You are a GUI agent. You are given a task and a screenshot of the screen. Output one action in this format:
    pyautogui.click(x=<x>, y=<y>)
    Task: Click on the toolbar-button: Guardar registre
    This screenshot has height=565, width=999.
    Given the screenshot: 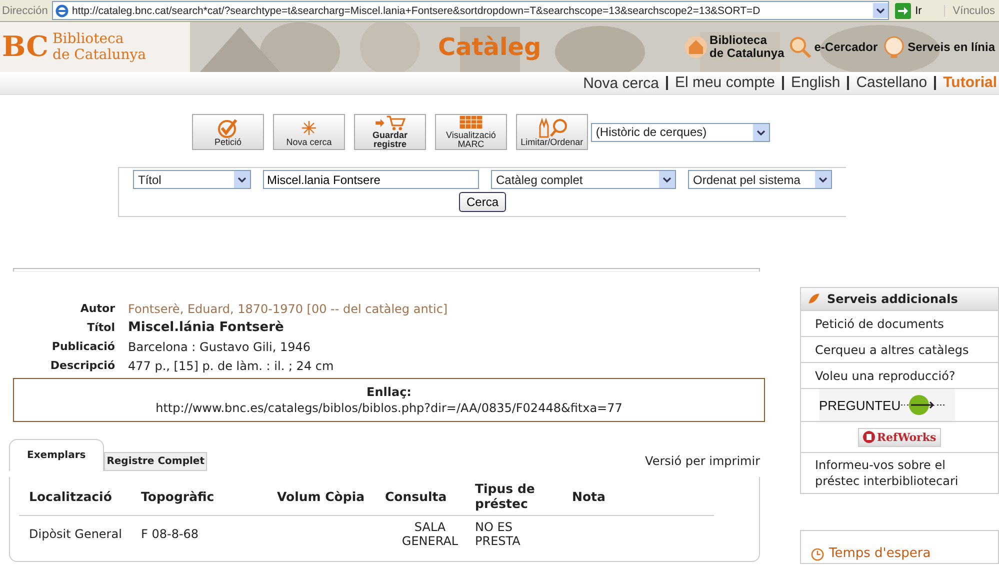 What is the action you would take?
    pyautogui.click(x=390, y=132)
    